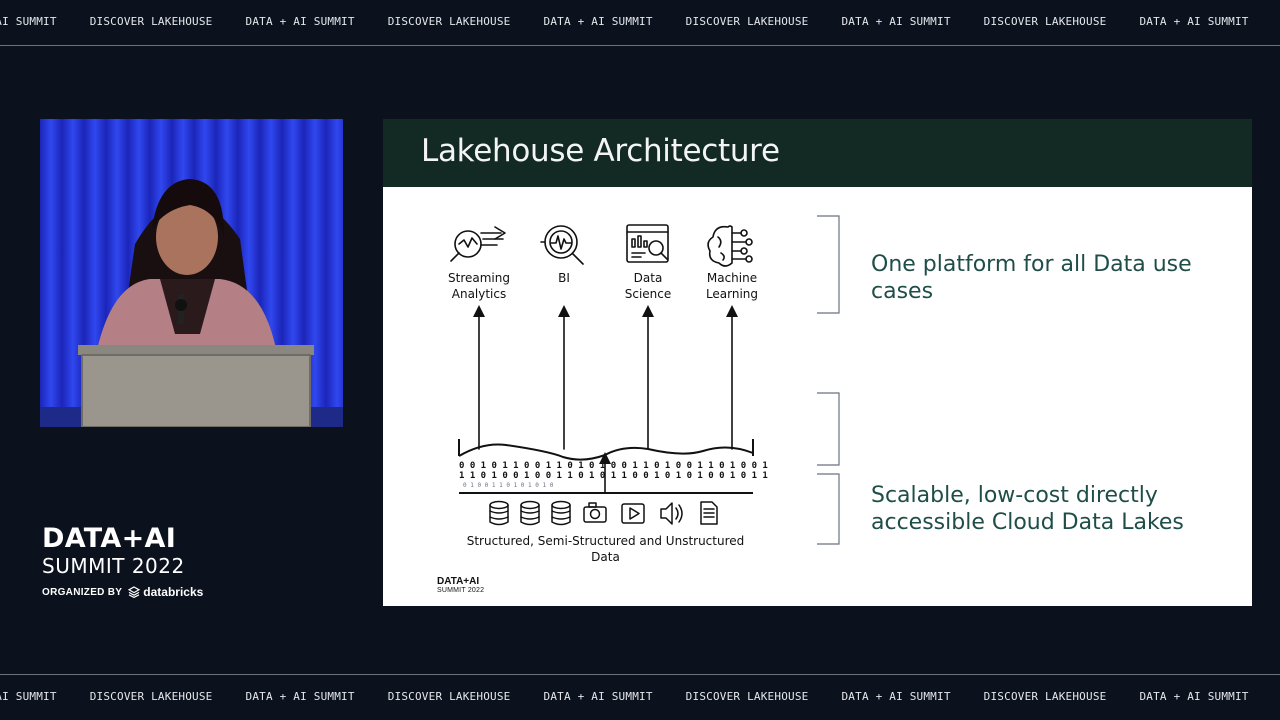  Describe the element at coordinates (595, 512) in the screenshot. I see `camera-icon` at that location.